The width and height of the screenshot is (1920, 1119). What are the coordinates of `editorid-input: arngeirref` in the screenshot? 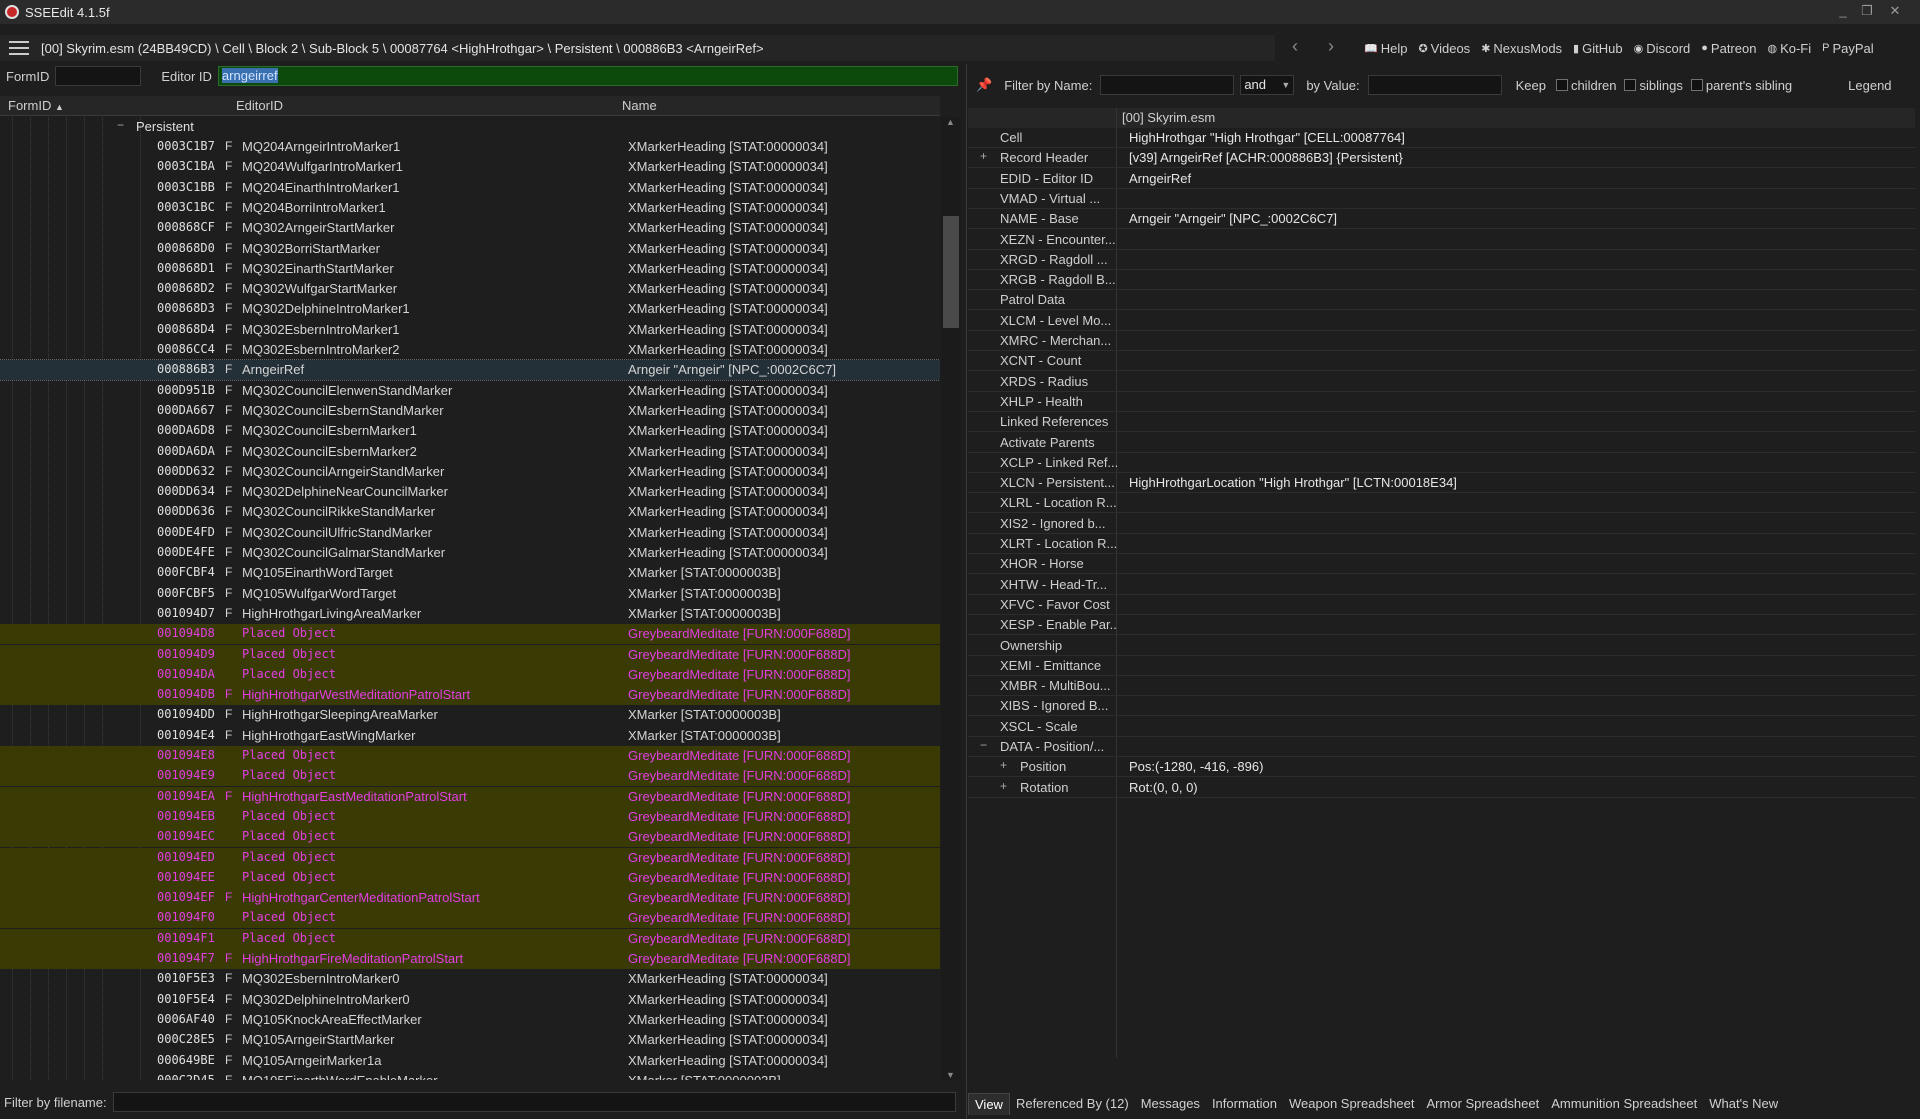 It's located at (587, 76).